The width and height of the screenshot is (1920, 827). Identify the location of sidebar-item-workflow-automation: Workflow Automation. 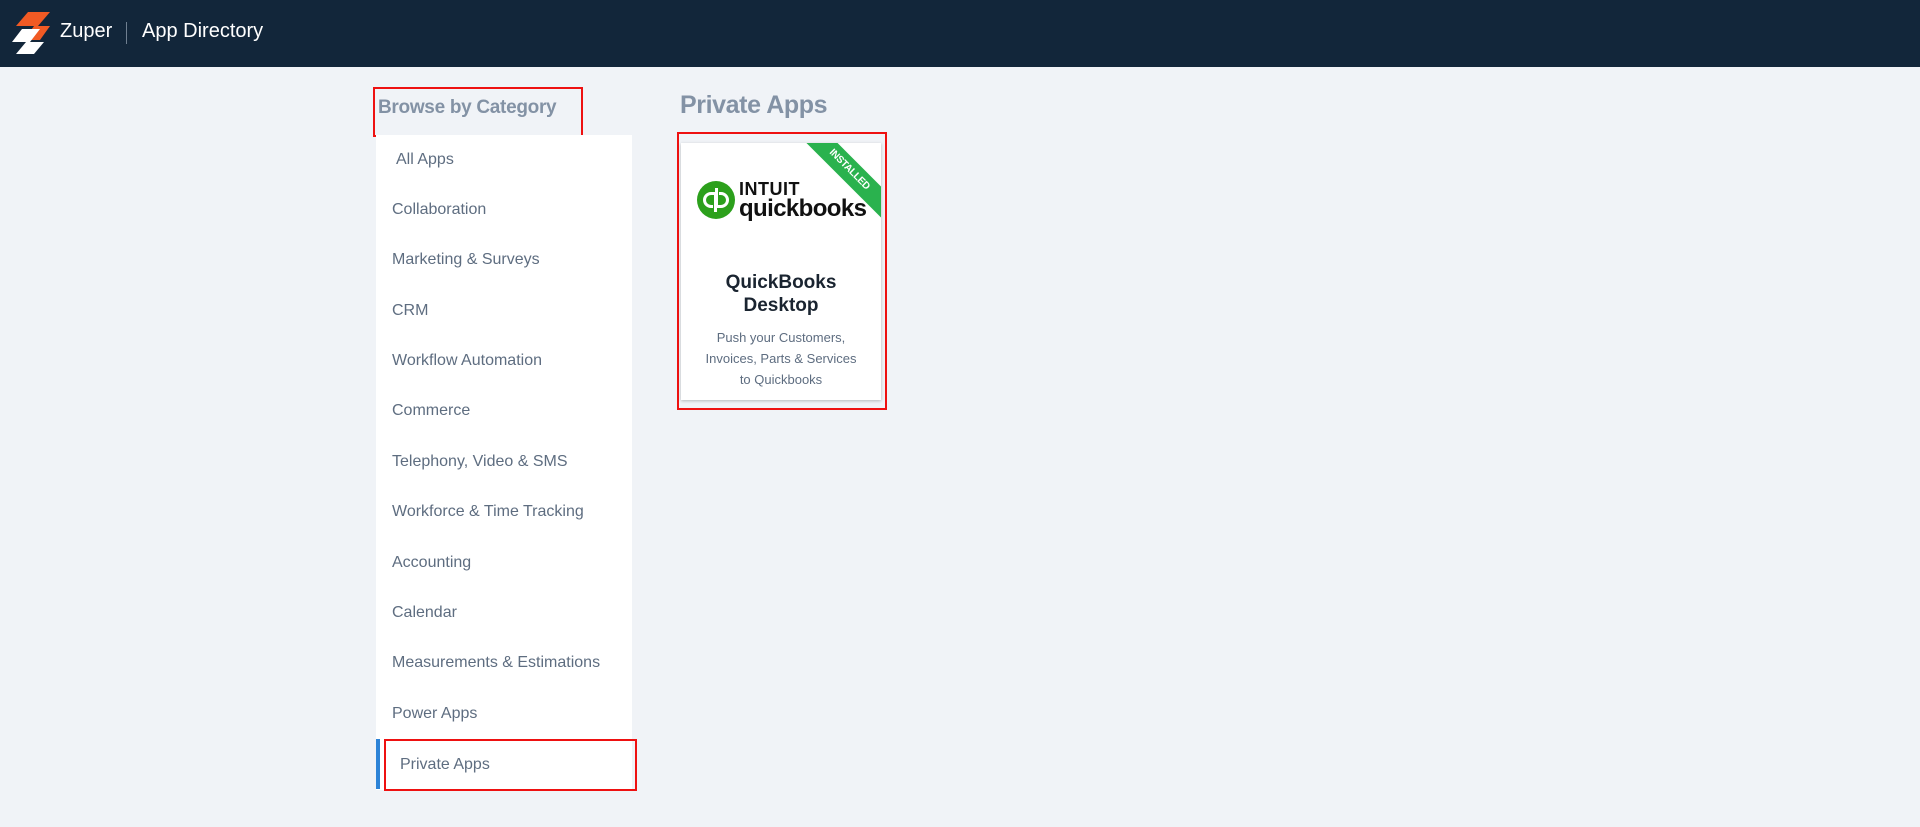
(504, 361).